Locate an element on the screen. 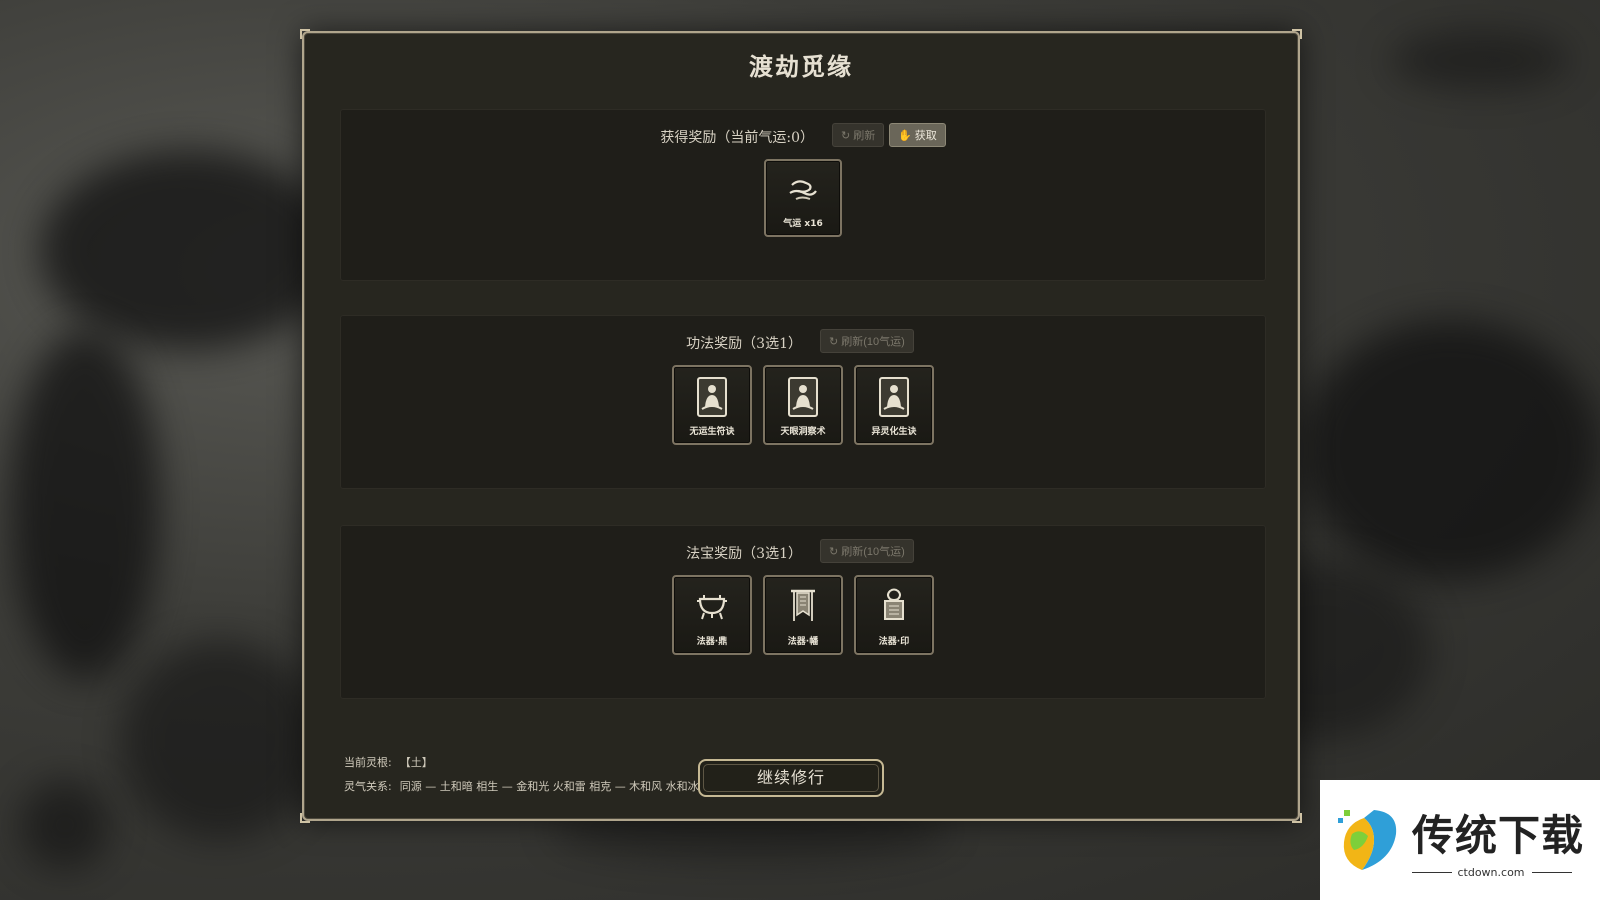 The image size is (1600, 900). gongfa-card-label: 异灵化生诀 is located at coordinates (894, 432).